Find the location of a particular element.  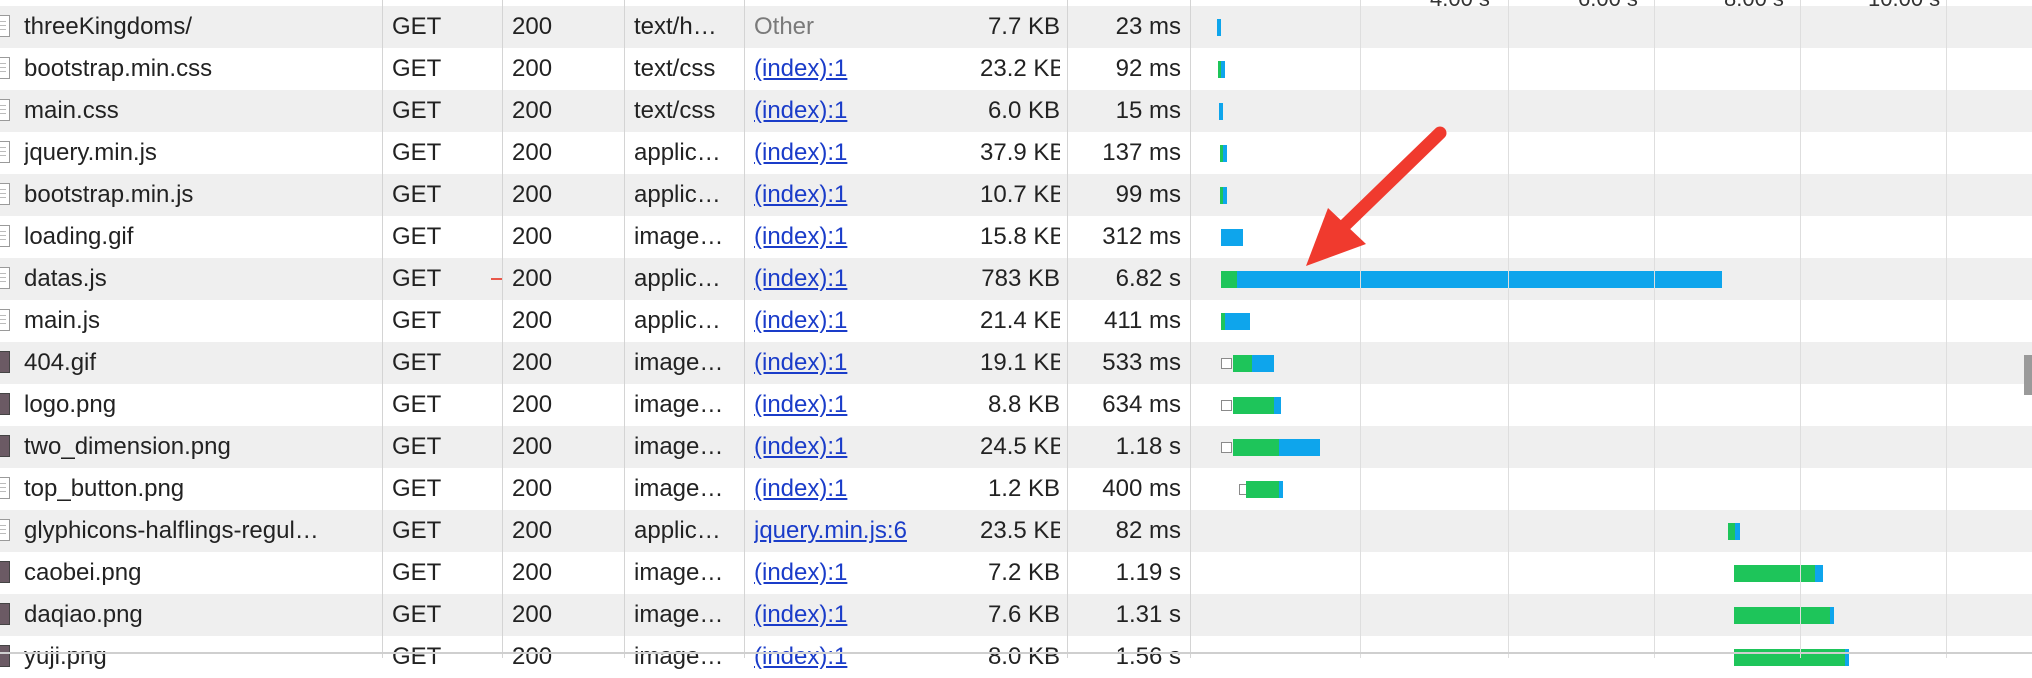

scrollbar-thumb is located at coordinates (2028, 375).